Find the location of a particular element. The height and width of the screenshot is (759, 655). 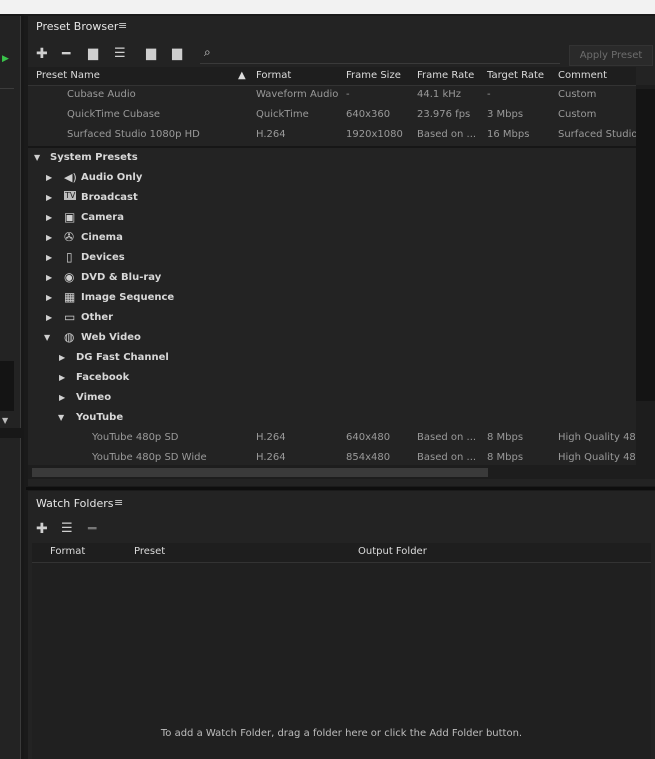

speaker-icon: ◀) is located at coordinates (70, 177).